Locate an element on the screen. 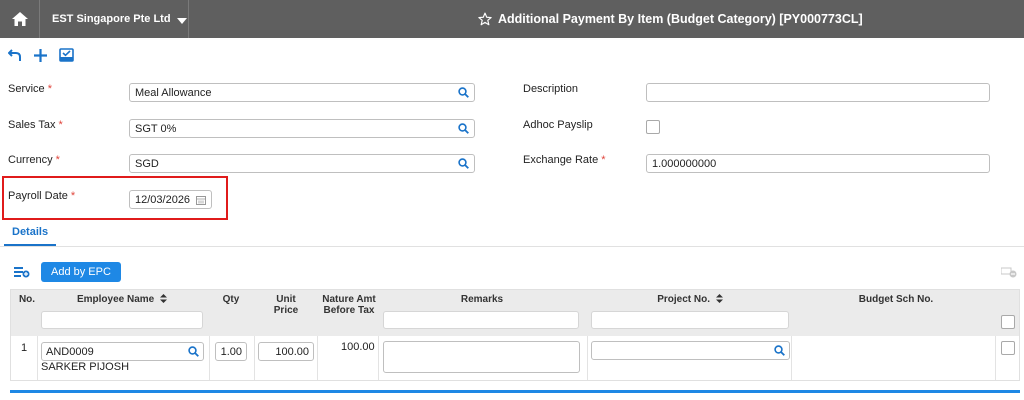  remove-row-icon is located at coordinates (1008, 273).